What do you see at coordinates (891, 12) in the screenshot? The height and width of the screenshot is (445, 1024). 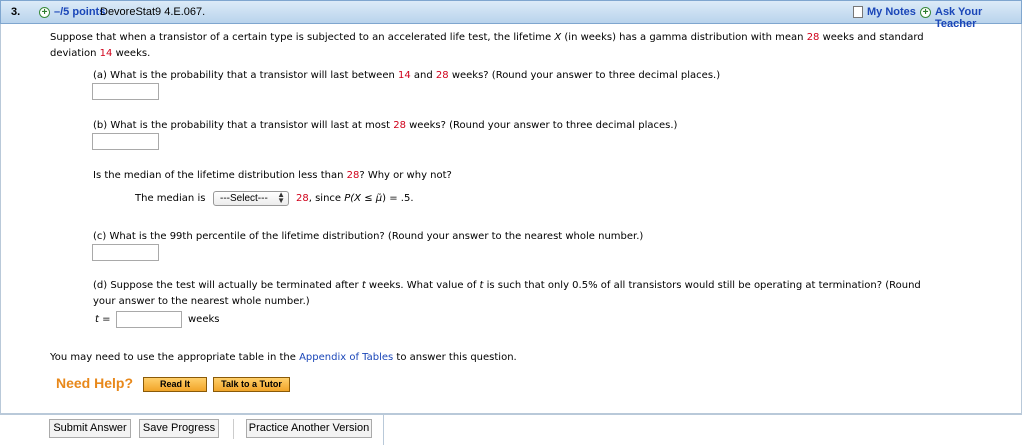 I see `my-notes-link: My Notes` at bounding box center [891, 12].